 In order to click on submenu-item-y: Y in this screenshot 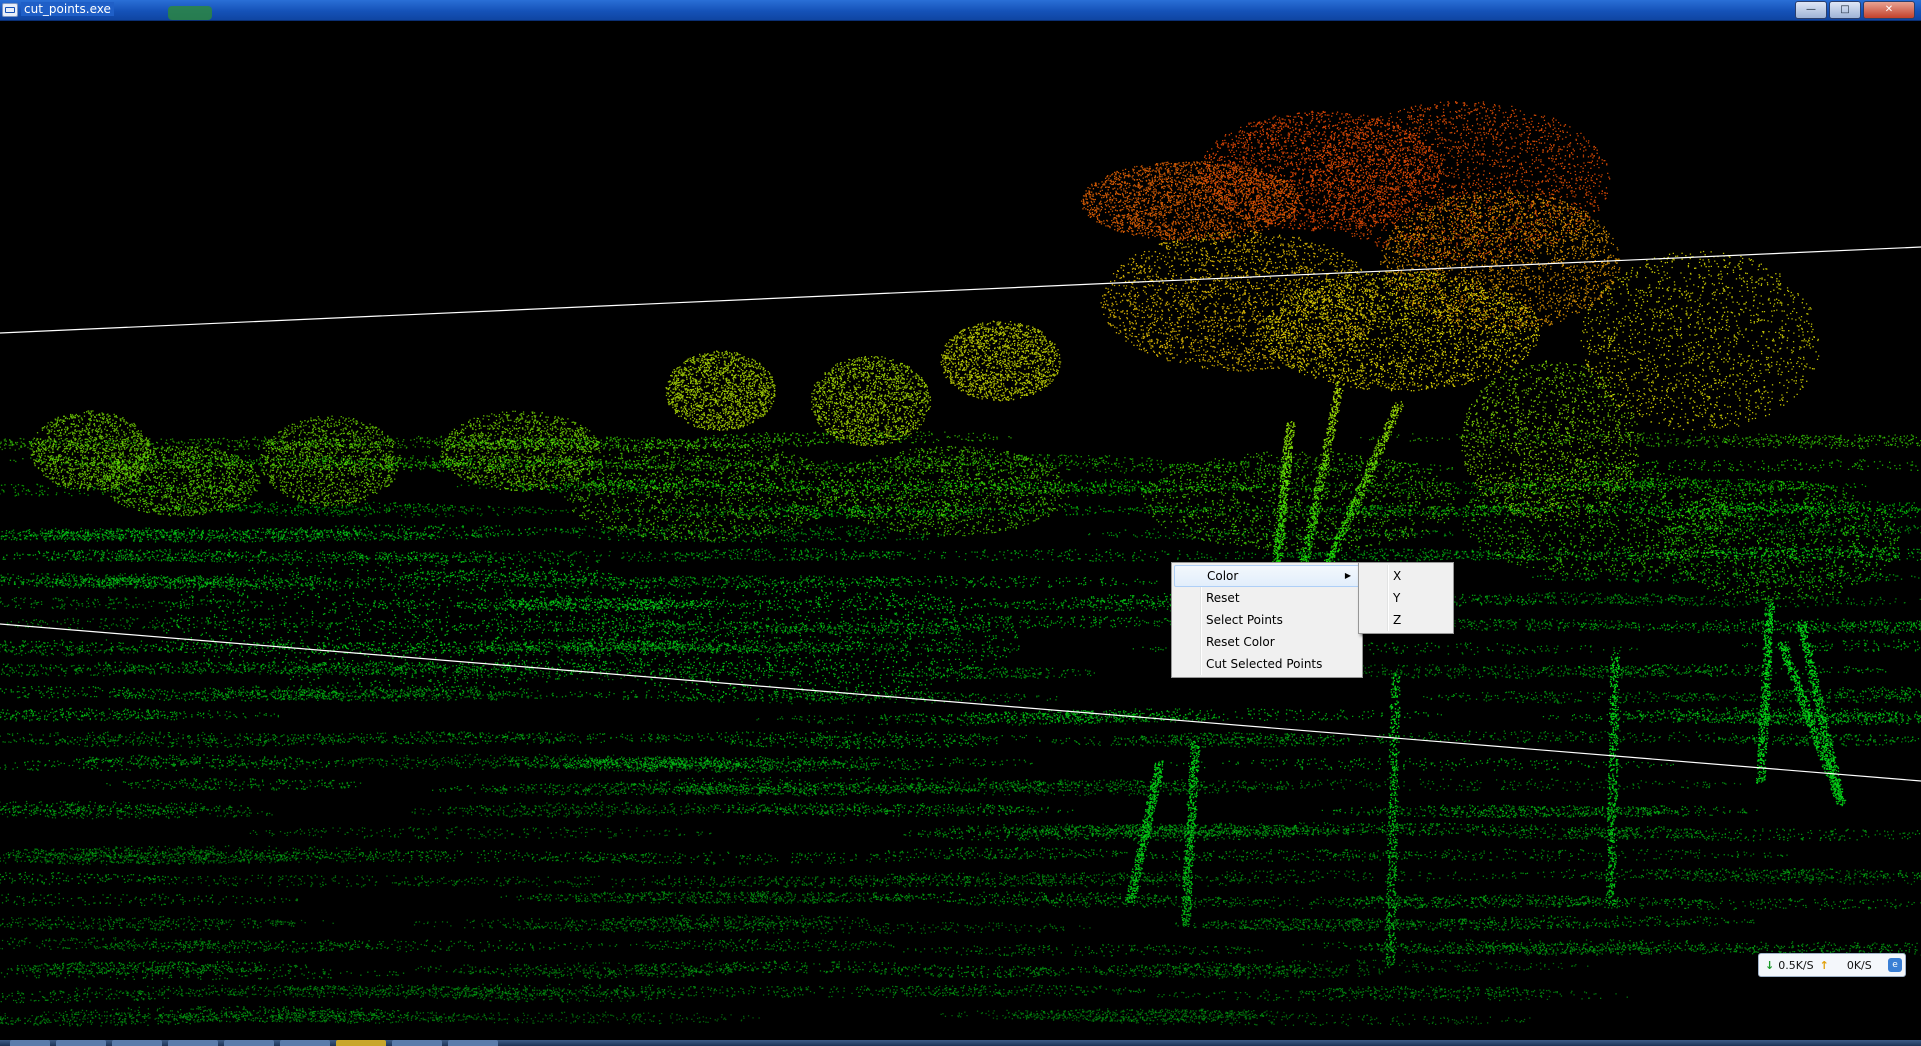, I will do `click(1406, 598)`.